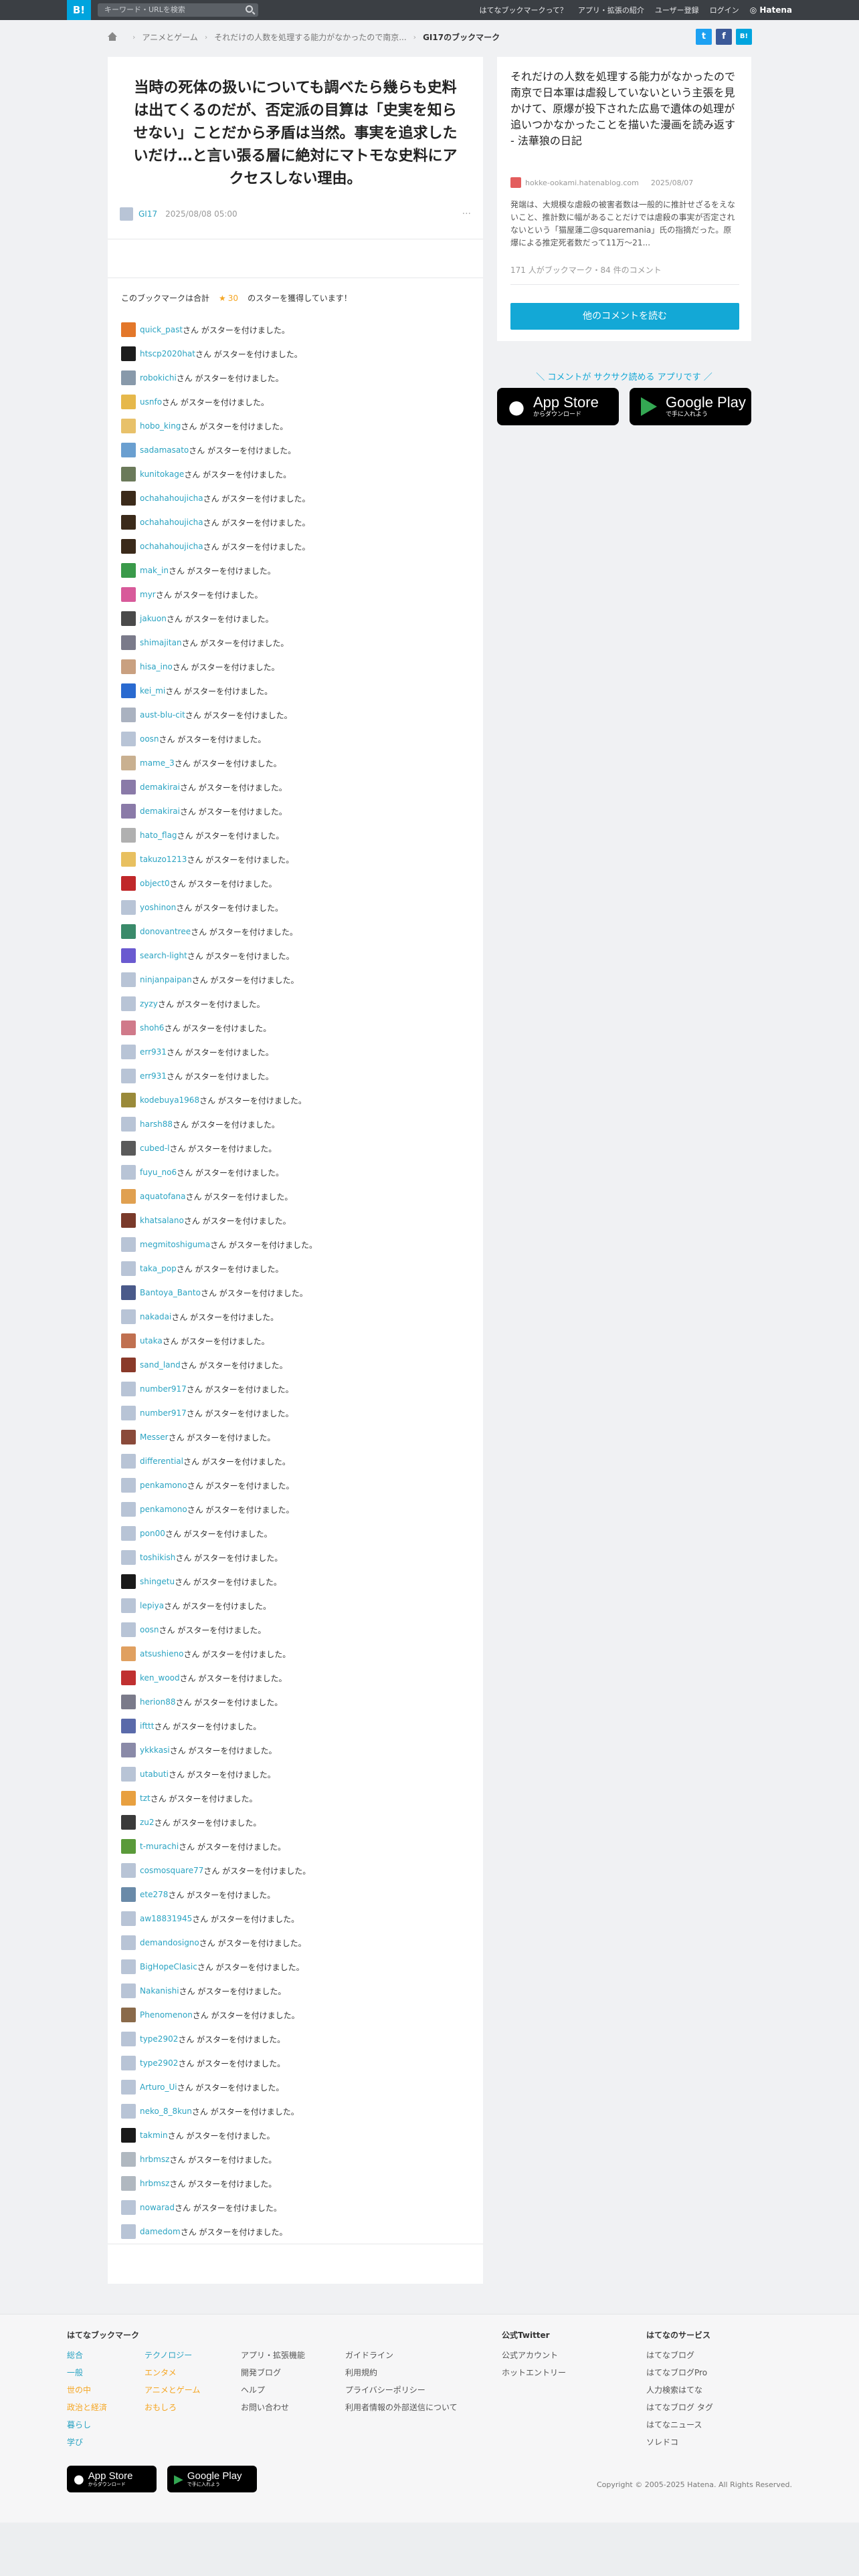 This screenshot has width=859, height=2576. Describe the element at coordinates (159, 2039) in the screenshot. I see `star-user-name: type2902` at that location.